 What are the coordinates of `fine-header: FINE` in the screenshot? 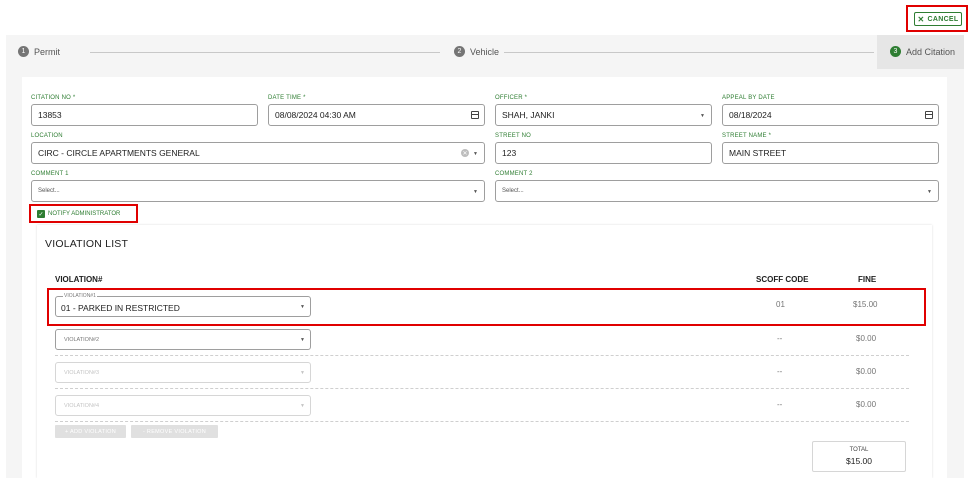 It's located at (867, 279).